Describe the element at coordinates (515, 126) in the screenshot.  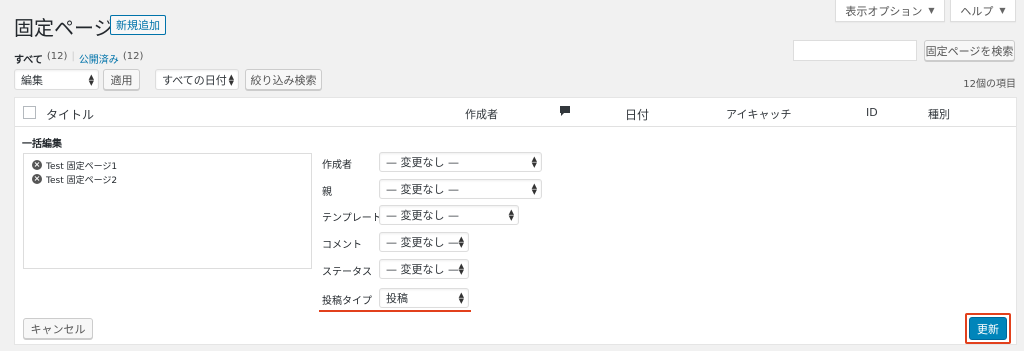
I see `header-divider` at that location.